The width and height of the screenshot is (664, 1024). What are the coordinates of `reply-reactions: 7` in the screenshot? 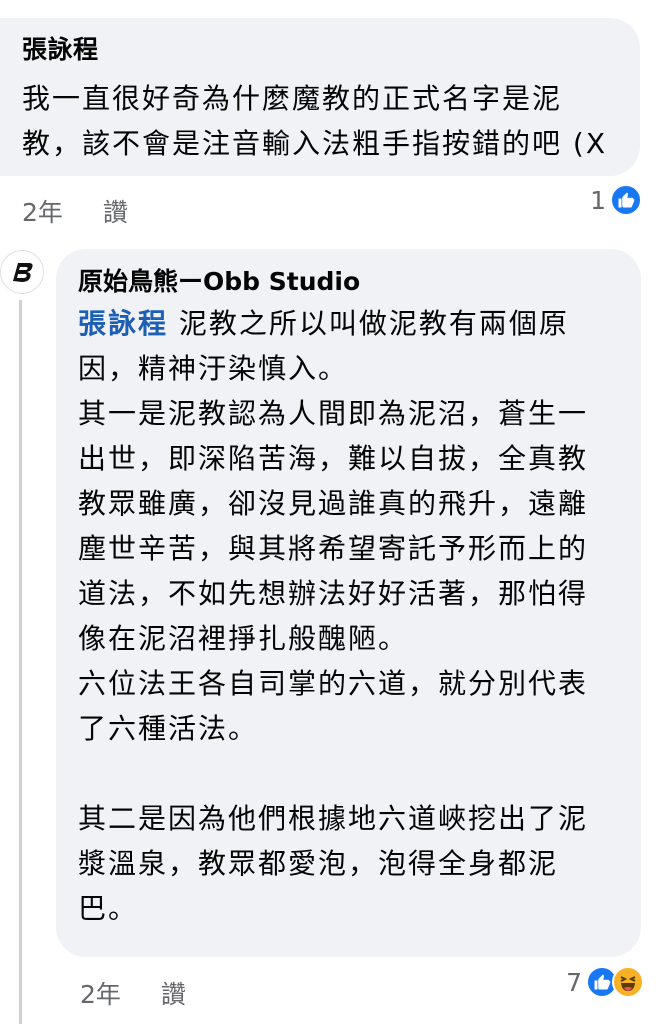 It's located at (605, 982).